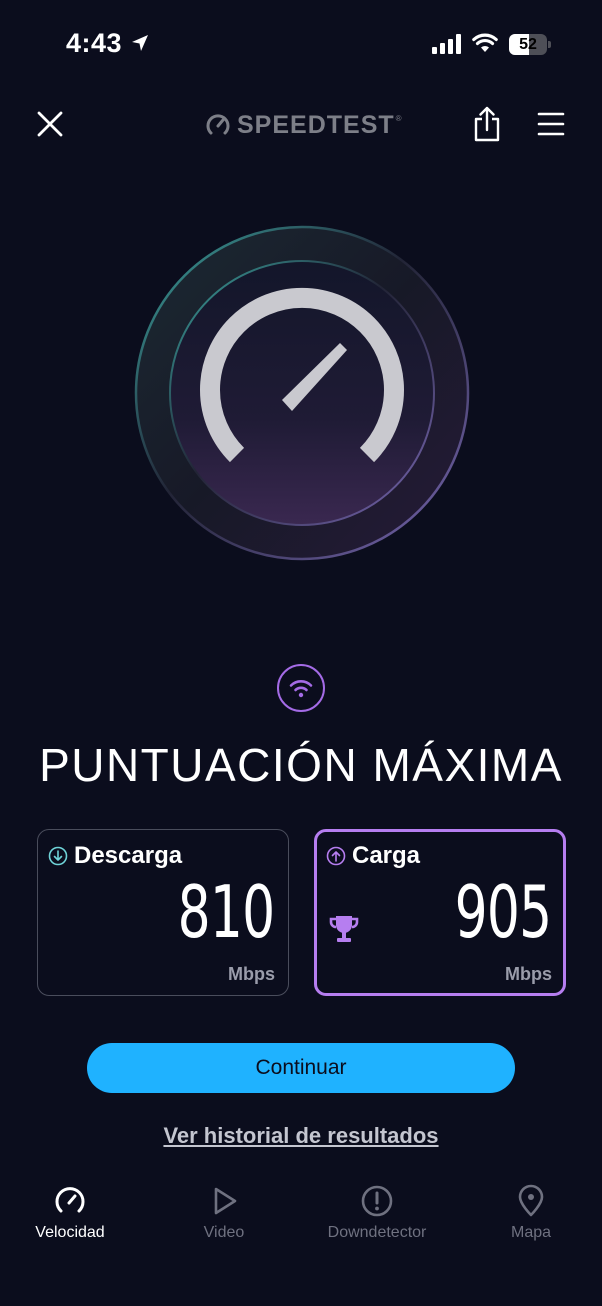 The width and height of the screenshot is (602, 1306). What do you see at coordinates (225, 1201) in the screenshot?
I see `play-icon` at bounding box center [225, 1201].